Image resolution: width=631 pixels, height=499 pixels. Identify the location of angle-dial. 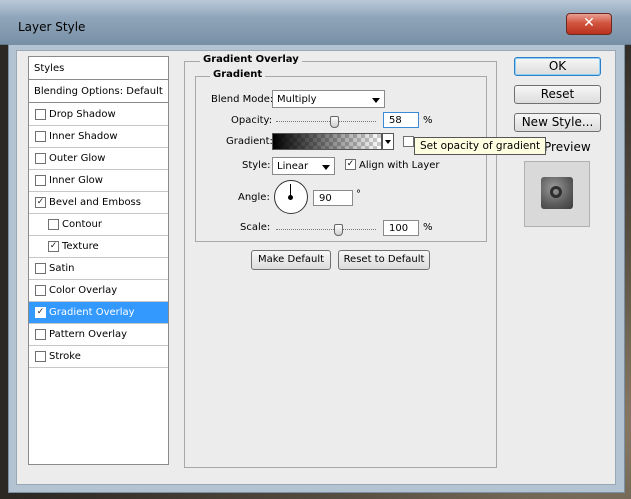
(291, 197).